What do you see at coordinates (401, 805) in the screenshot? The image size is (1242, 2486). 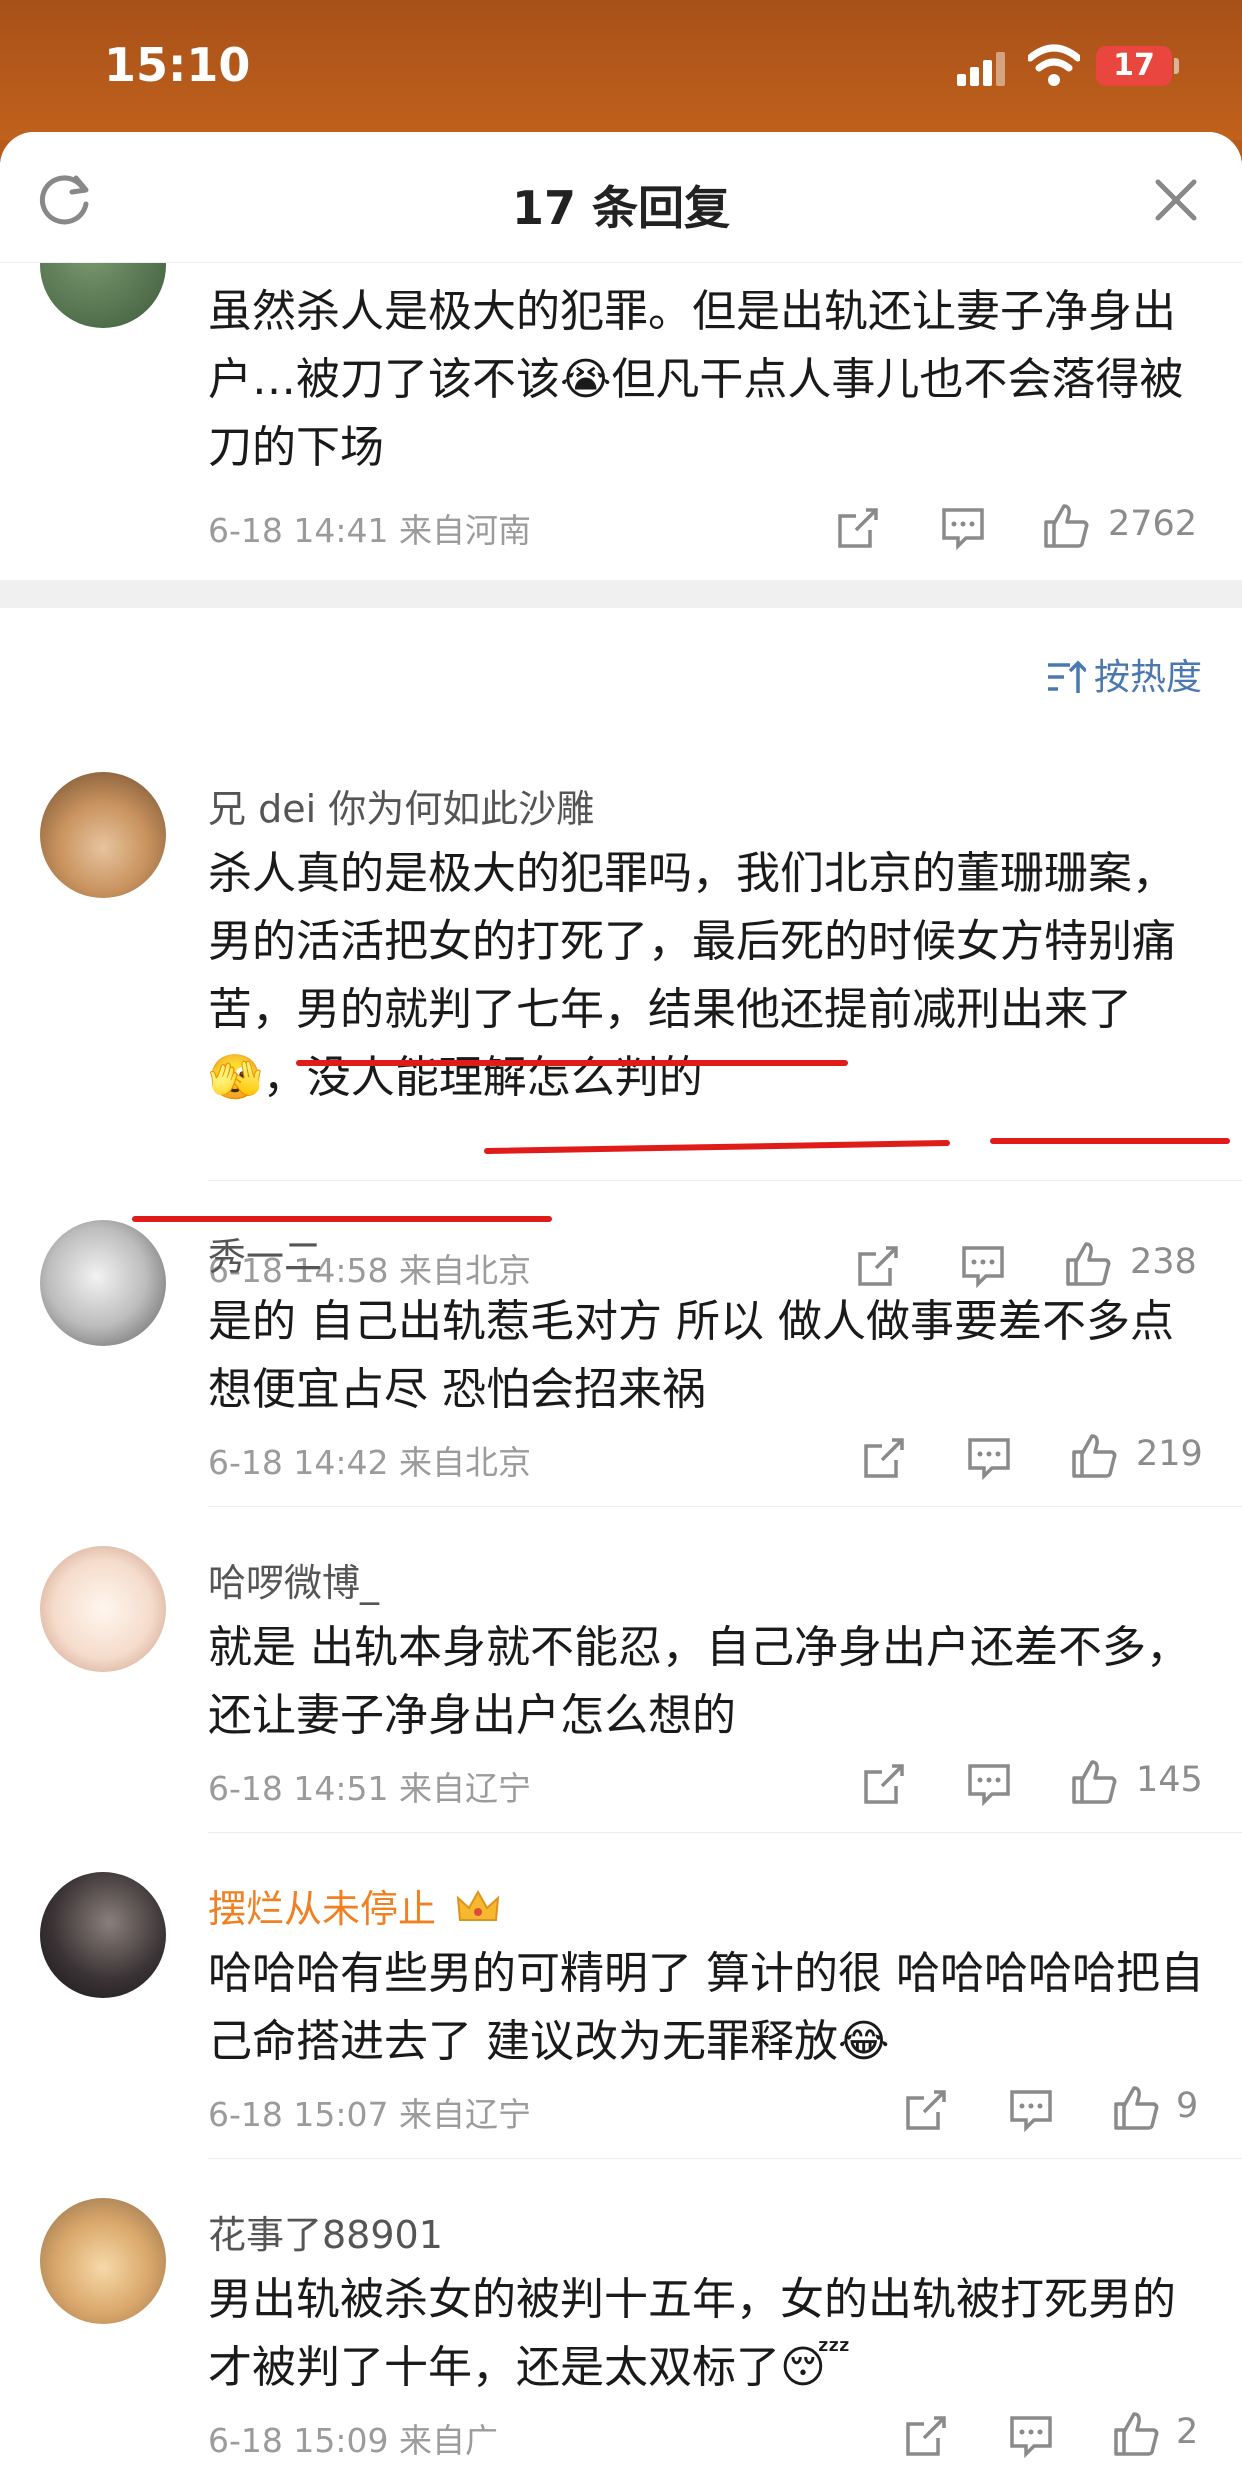 I see `username: 兄 dei 你为何如此沙雕` at bounding box center [401, 805].